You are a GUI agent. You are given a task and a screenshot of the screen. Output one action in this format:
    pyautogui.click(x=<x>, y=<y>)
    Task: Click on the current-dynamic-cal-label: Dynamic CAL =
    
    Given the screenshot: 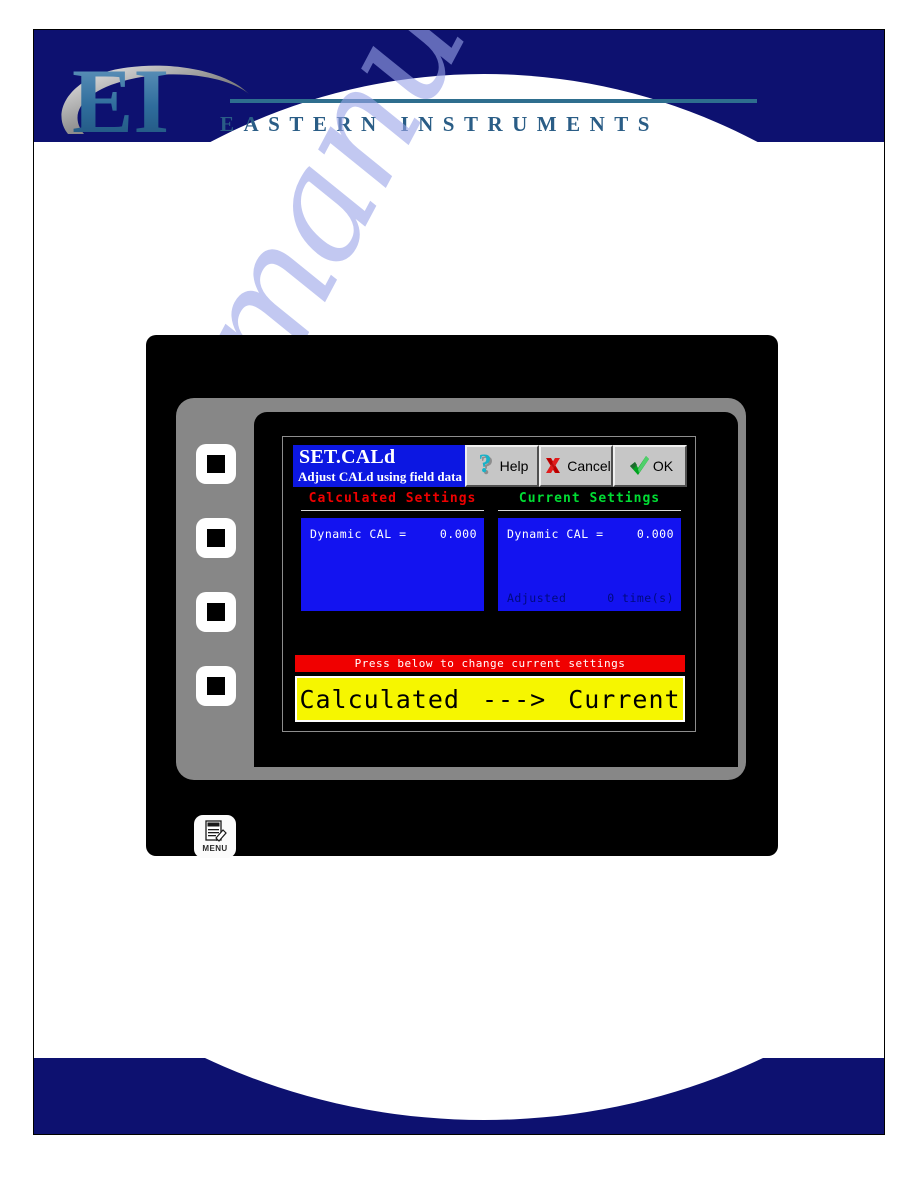 What is the action you would take?
    pyautogui.click(x=555, y=534)
    